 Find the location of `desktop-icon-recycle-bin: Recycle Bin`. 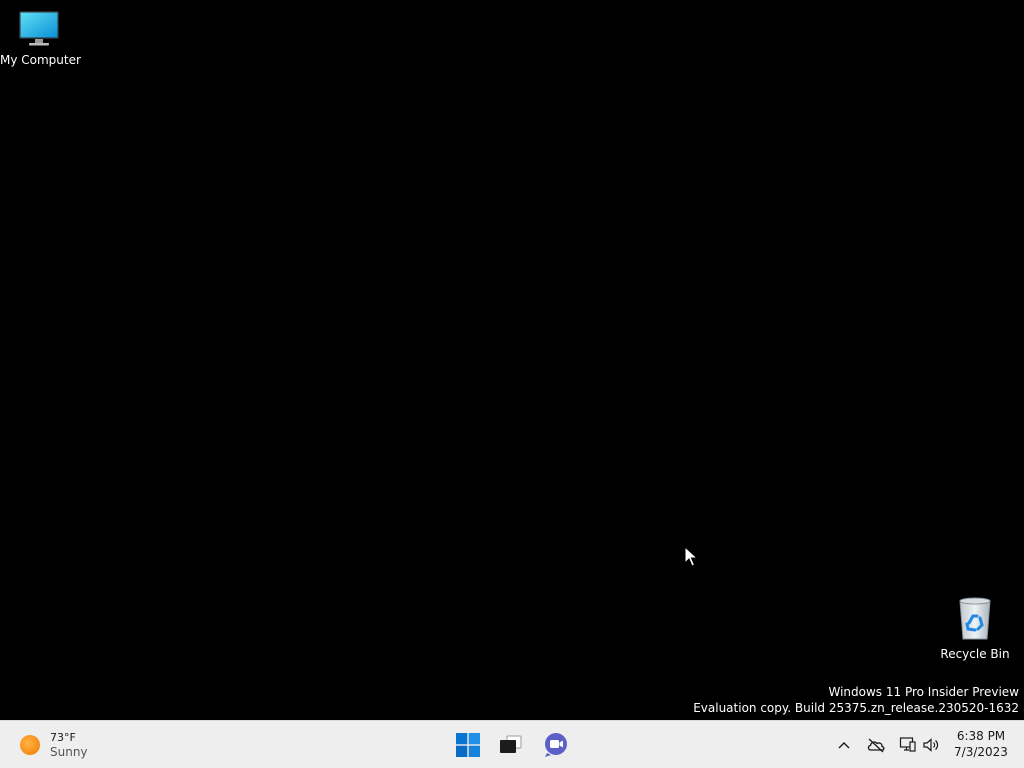

desktop-icon-recycle-bin: Recycle Bin is located at coordinates (975, 628).